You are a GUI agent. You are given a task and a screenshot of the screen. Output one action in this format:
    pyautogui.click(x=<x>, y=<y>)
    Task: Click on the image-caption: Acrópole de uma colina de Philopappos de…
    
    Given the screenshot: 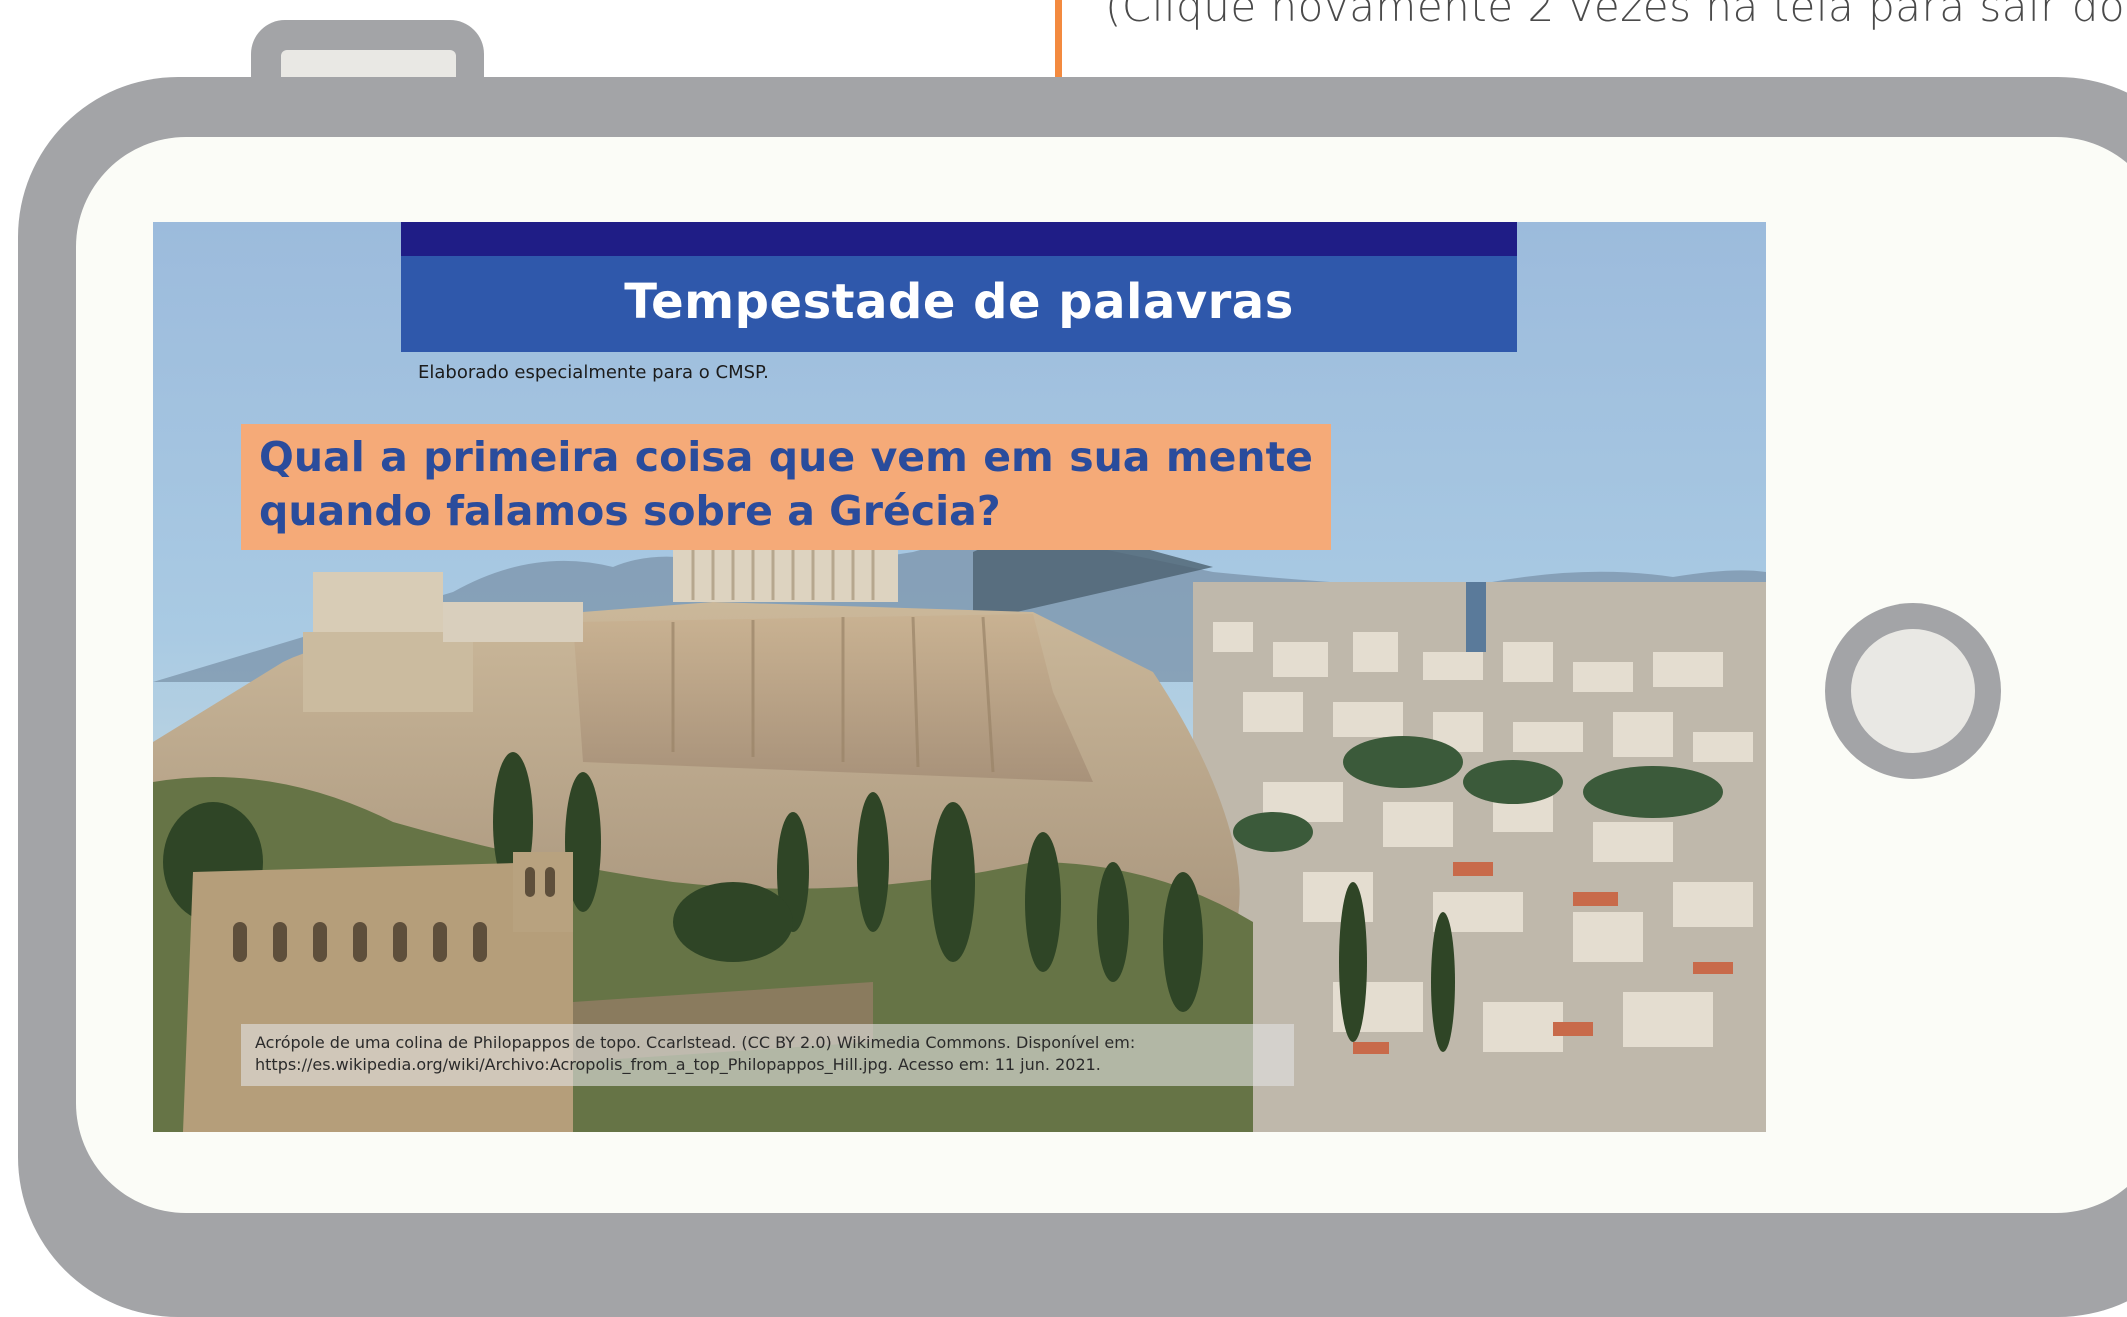 What is the action you would take?
    pyautogui.click(x=767, y=1055)
    